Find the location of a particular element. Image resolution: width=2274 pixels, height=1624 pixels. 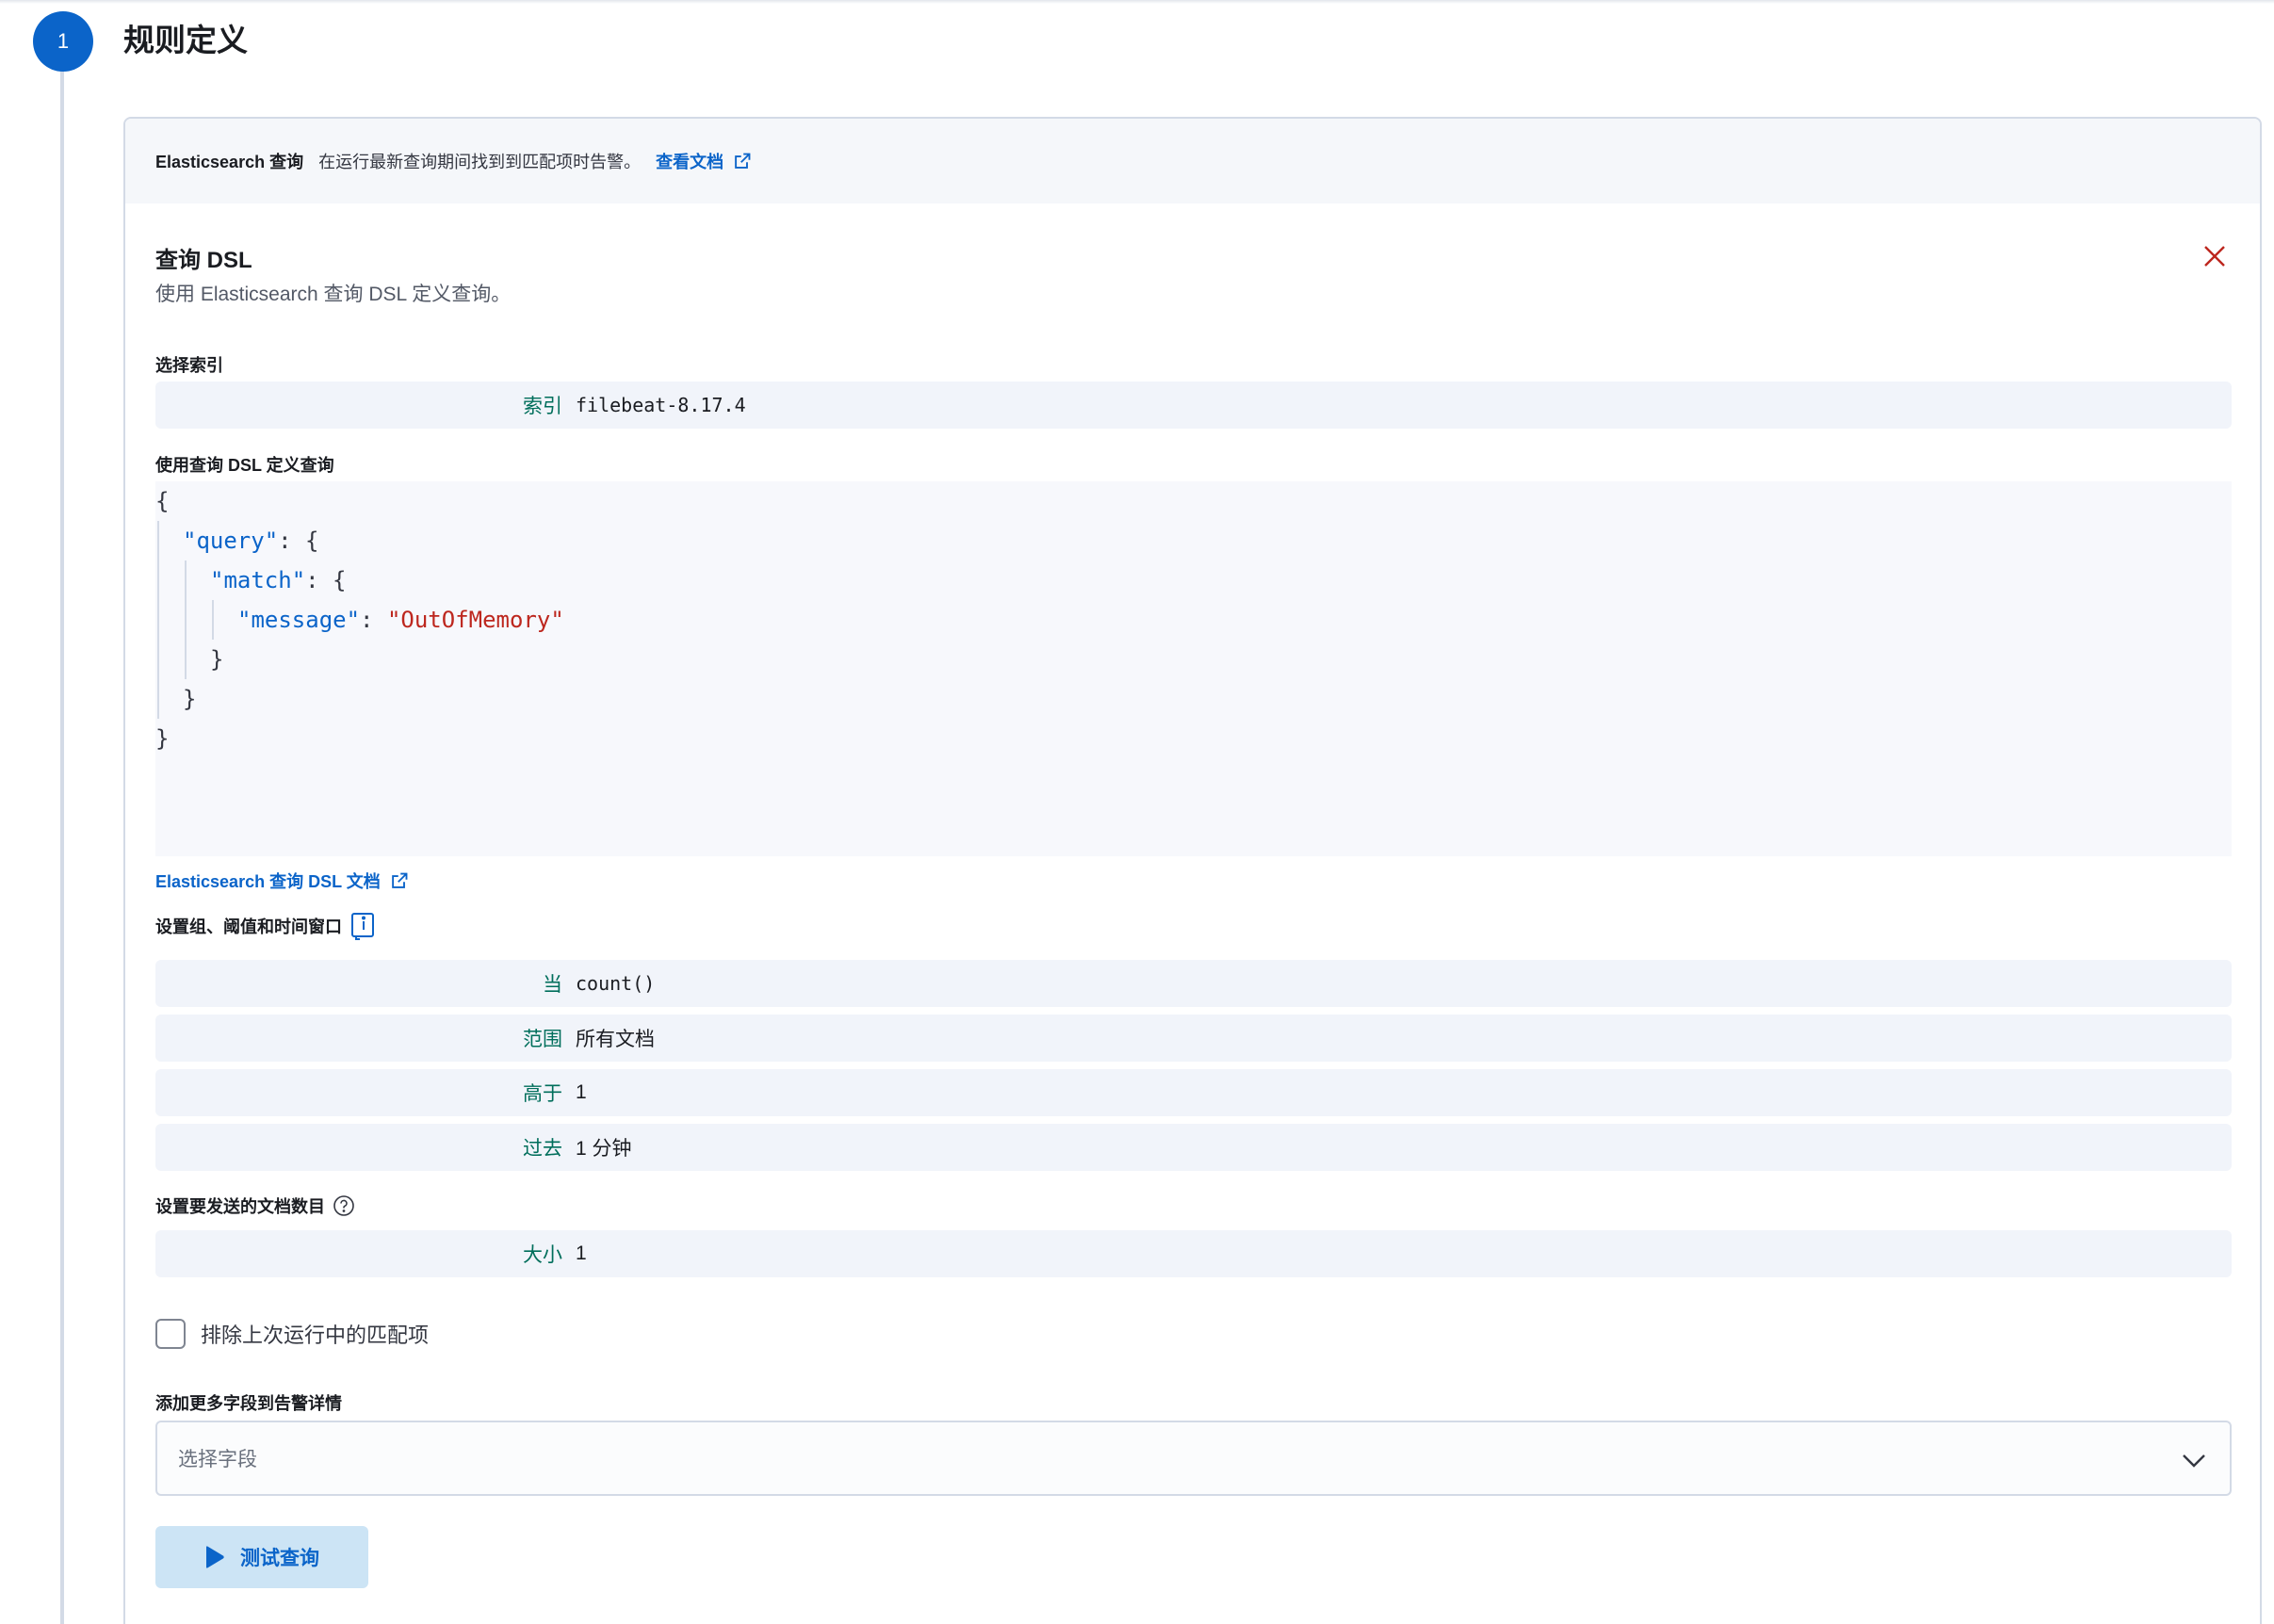

scope-key: 范围 is located at coordinates (542, 1039).